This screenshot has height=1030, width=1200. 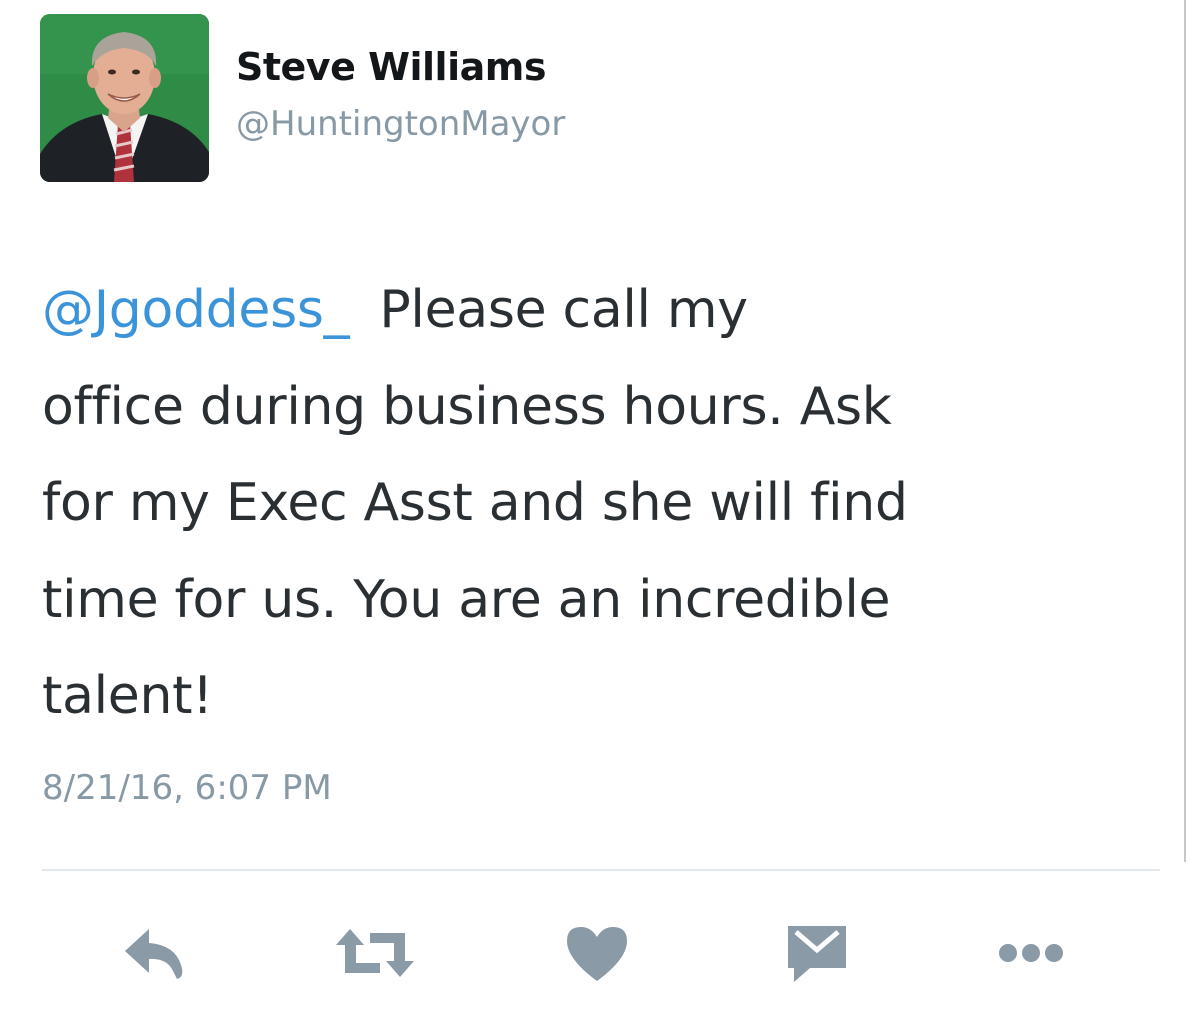 I want to click on like-button, so click(x=597, y=953).